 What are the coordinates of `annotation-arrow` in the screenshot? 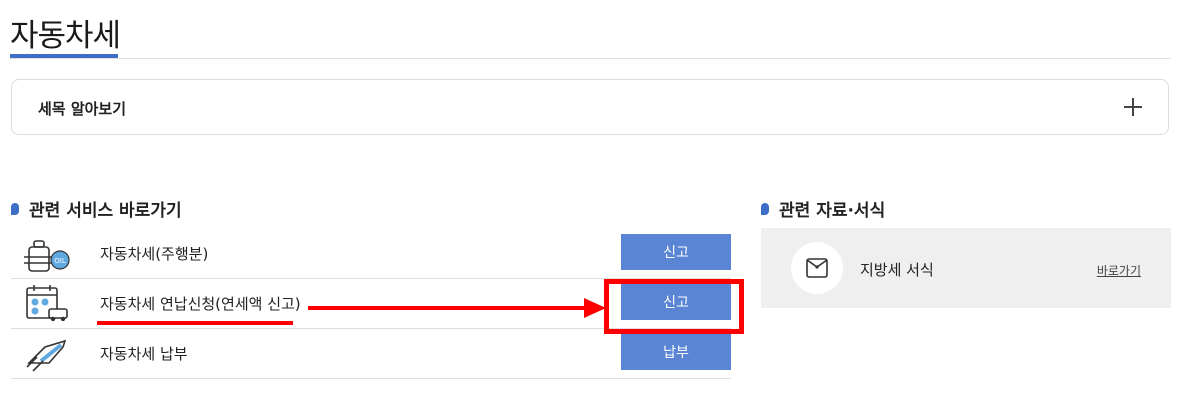 It's located at (457, 308).